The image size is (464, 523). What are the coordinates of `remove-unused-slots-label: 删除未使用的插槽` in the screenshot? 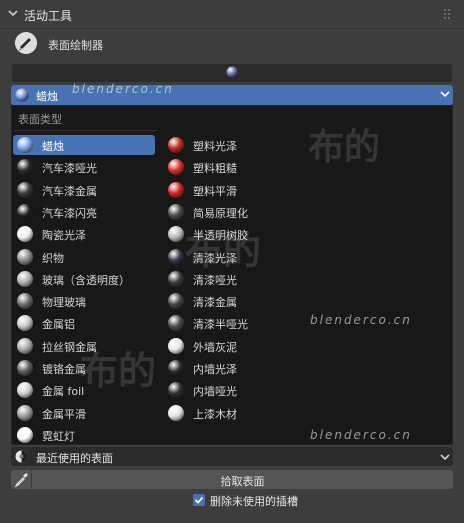 It's located at (254, 501).